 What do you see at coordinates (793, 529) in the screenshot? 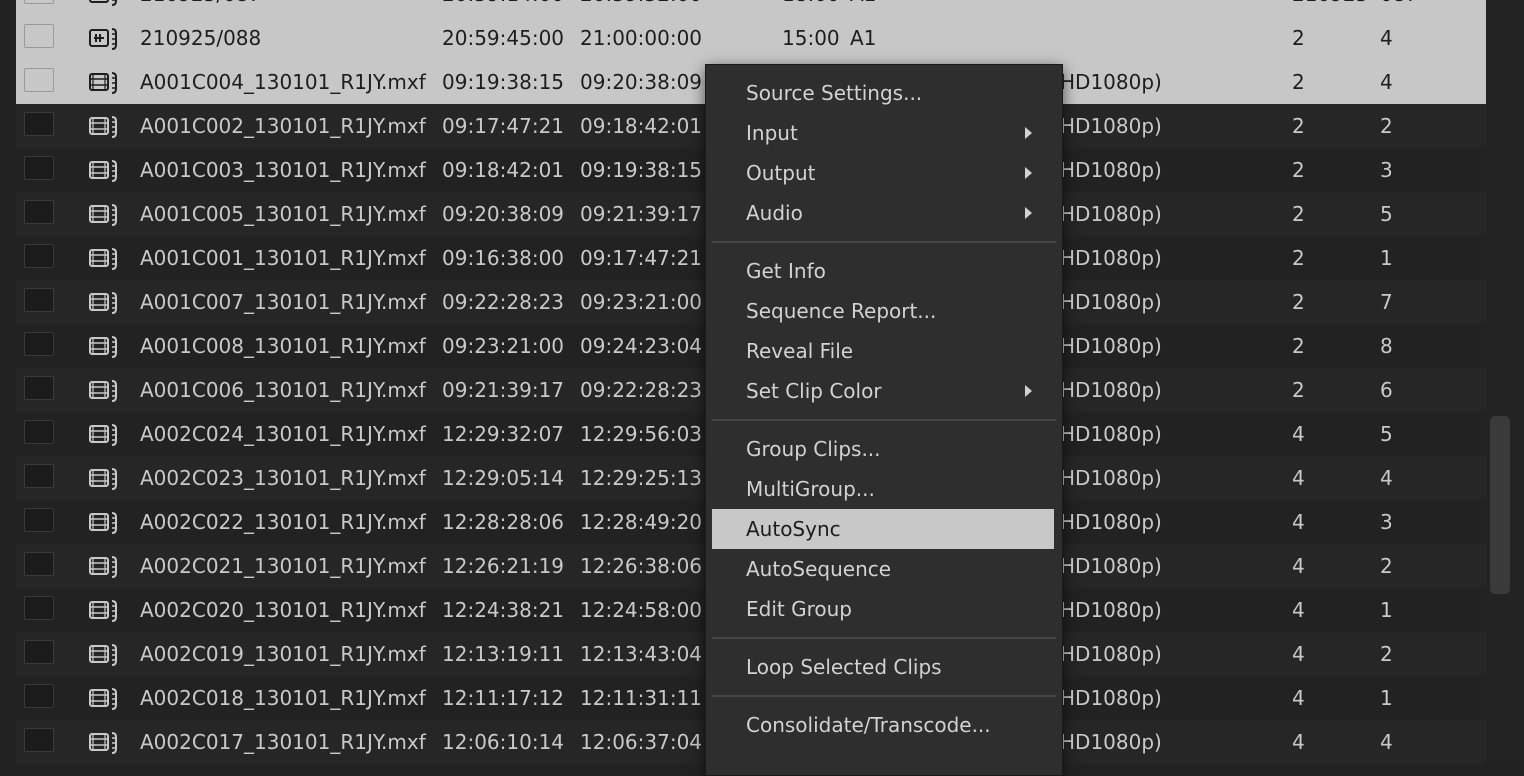
I see `menu-item-label: AutoSync` at bounding box center [793, 529].